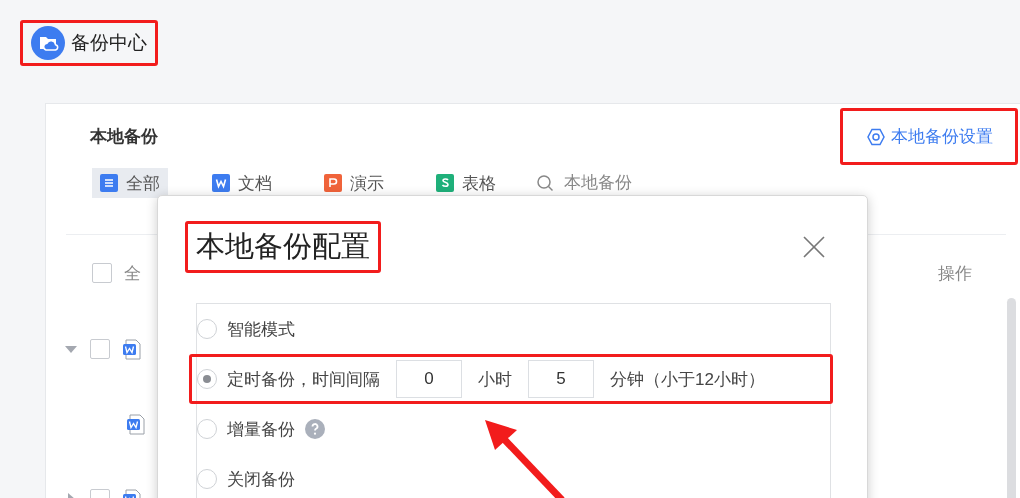 The image size is (1020, 498). I want to click on cloud-folder-icon, so click(48, 43).